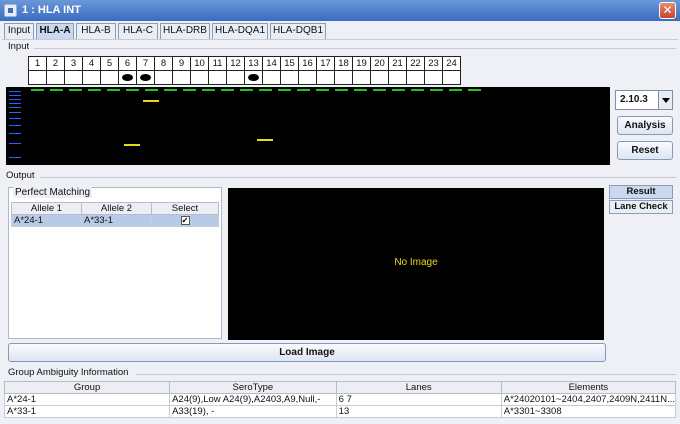  I want to click on tab-input: Input, so click(19, 31).